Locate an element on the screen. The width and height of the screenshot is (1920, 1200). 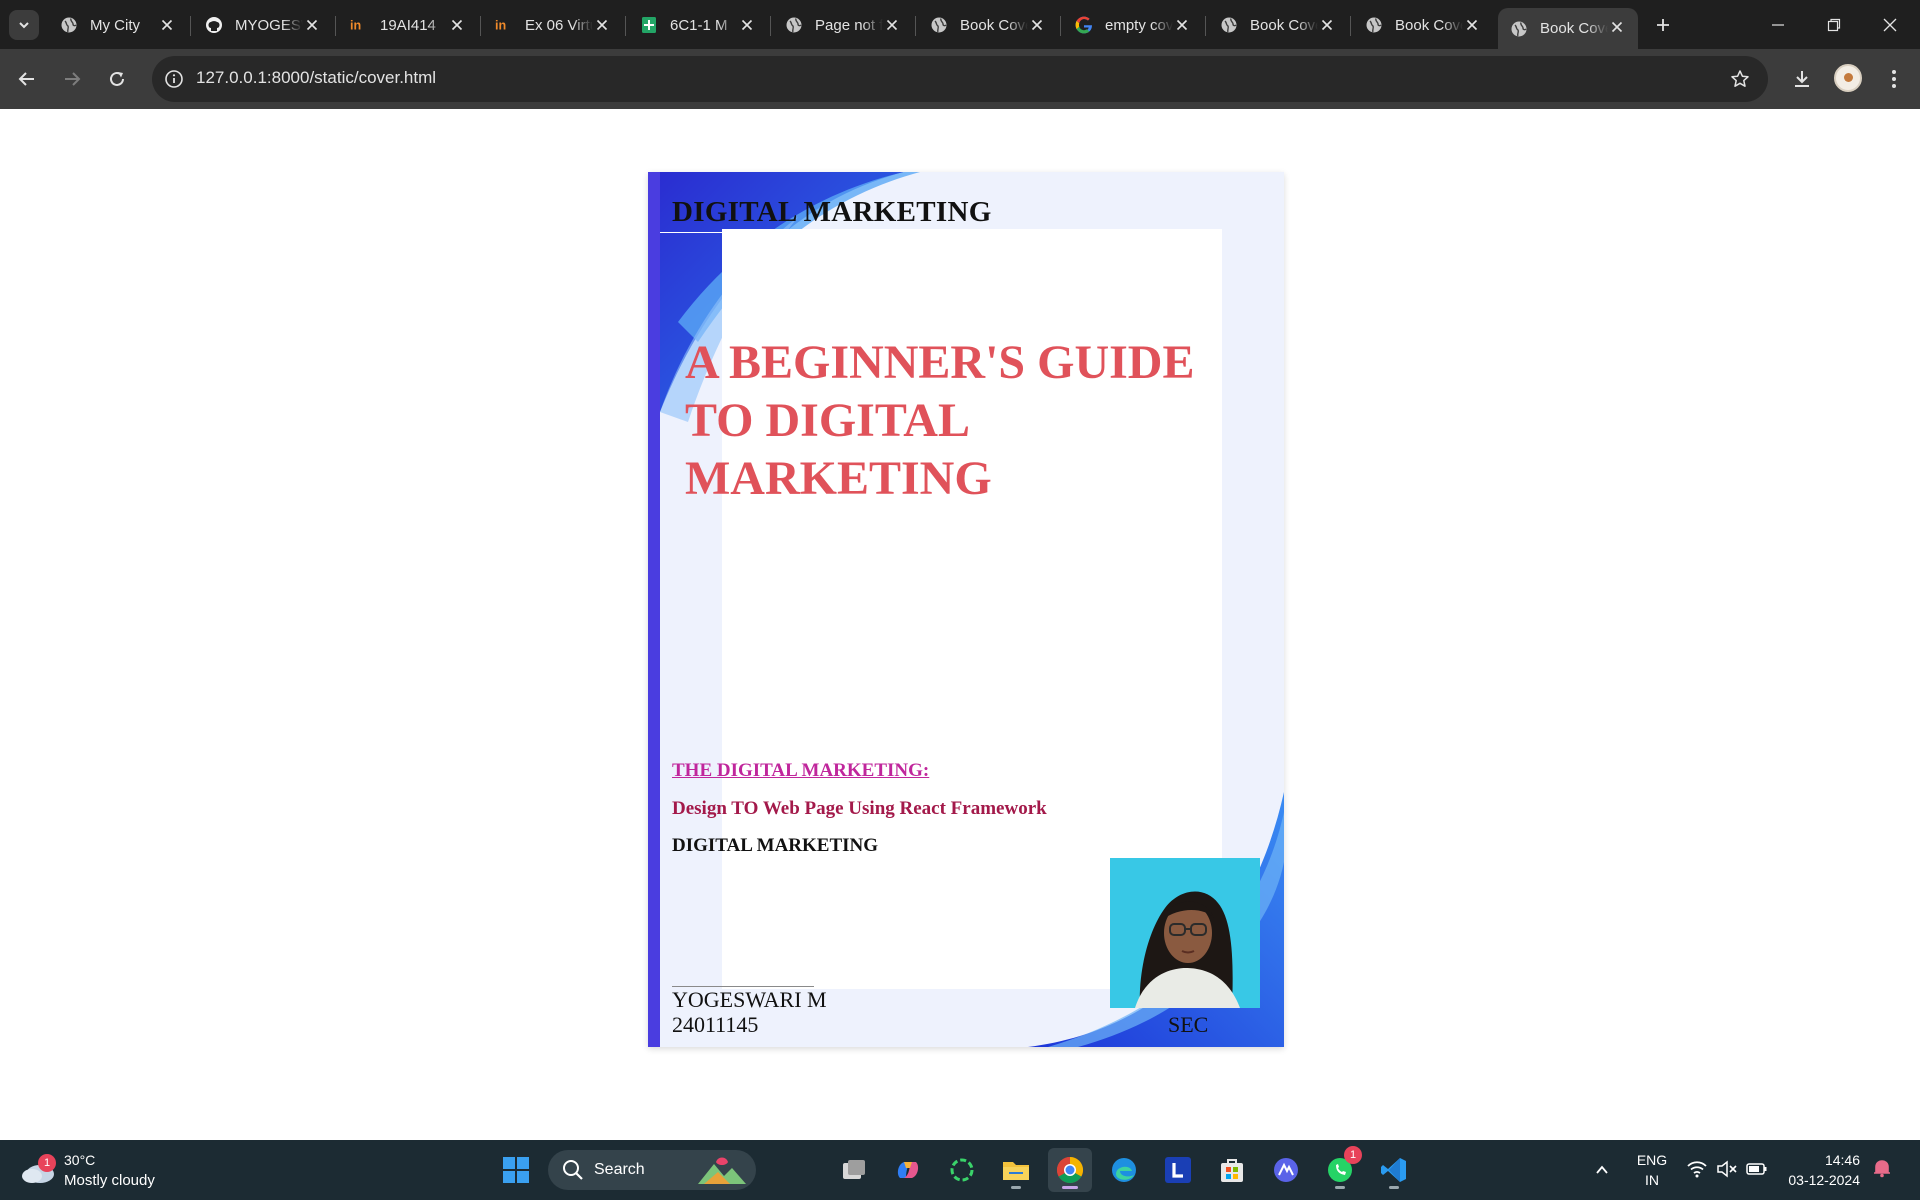
google-icon is located at coordinates (1084, 25).